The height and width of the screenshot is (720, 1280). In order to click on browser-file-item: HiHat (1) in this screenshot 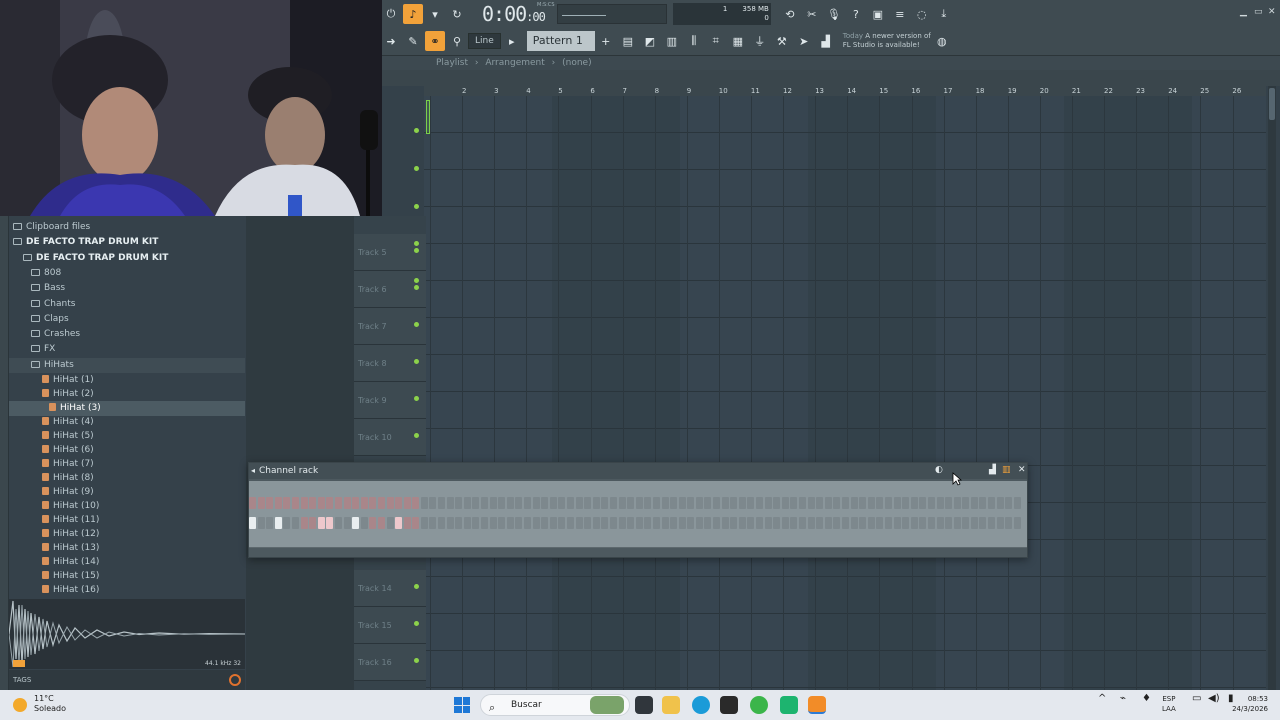, I will do `click(127, 380)`.